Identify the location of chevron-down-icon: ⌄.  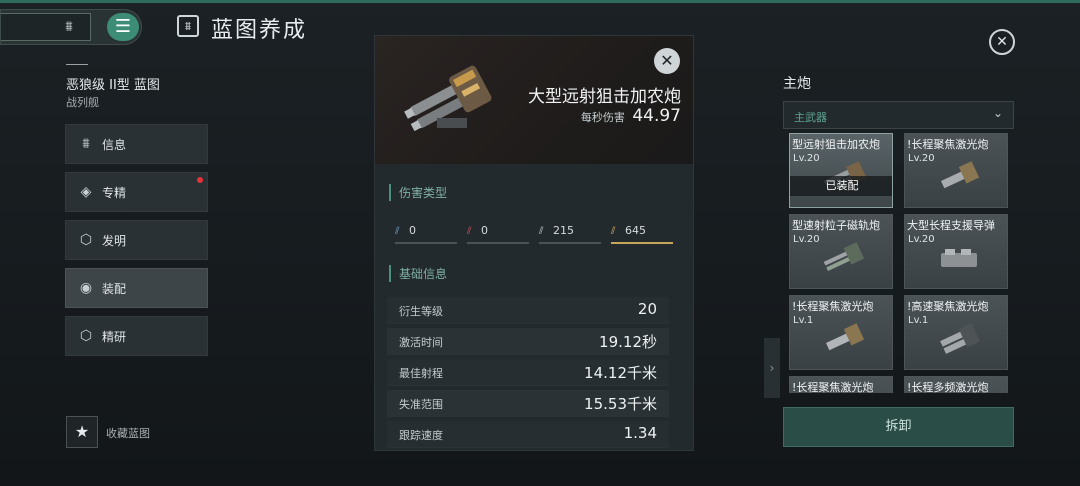
(997, 113).